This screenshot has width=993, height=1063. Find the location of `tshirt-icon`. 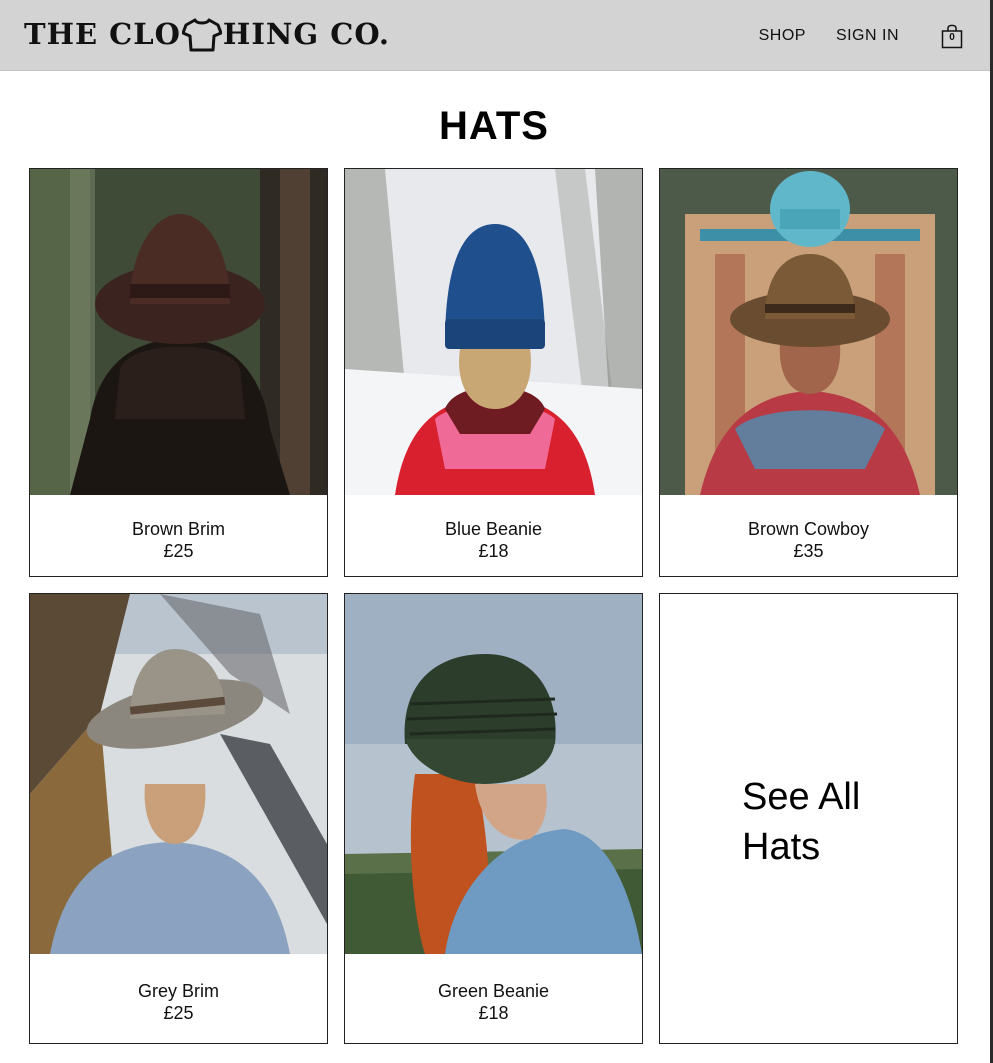

tshirt-icon is located at coordinates (202, 34).